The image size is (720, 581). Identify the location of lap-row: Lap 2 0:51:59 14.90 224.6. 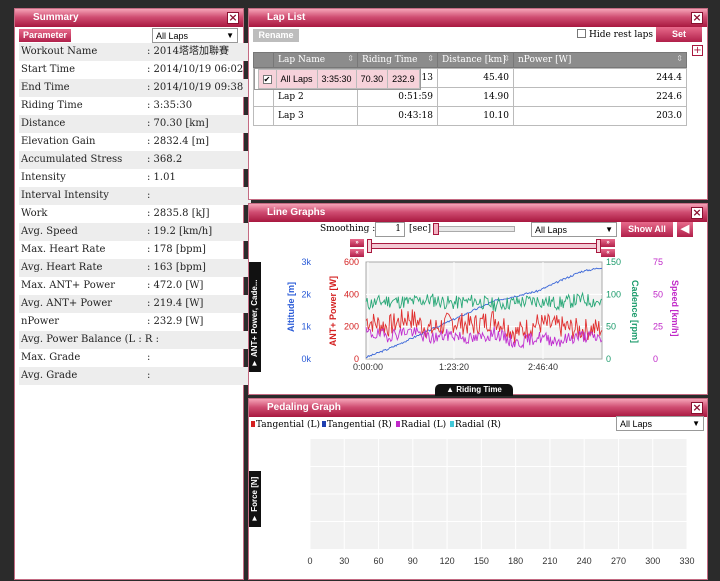
(470, 97).